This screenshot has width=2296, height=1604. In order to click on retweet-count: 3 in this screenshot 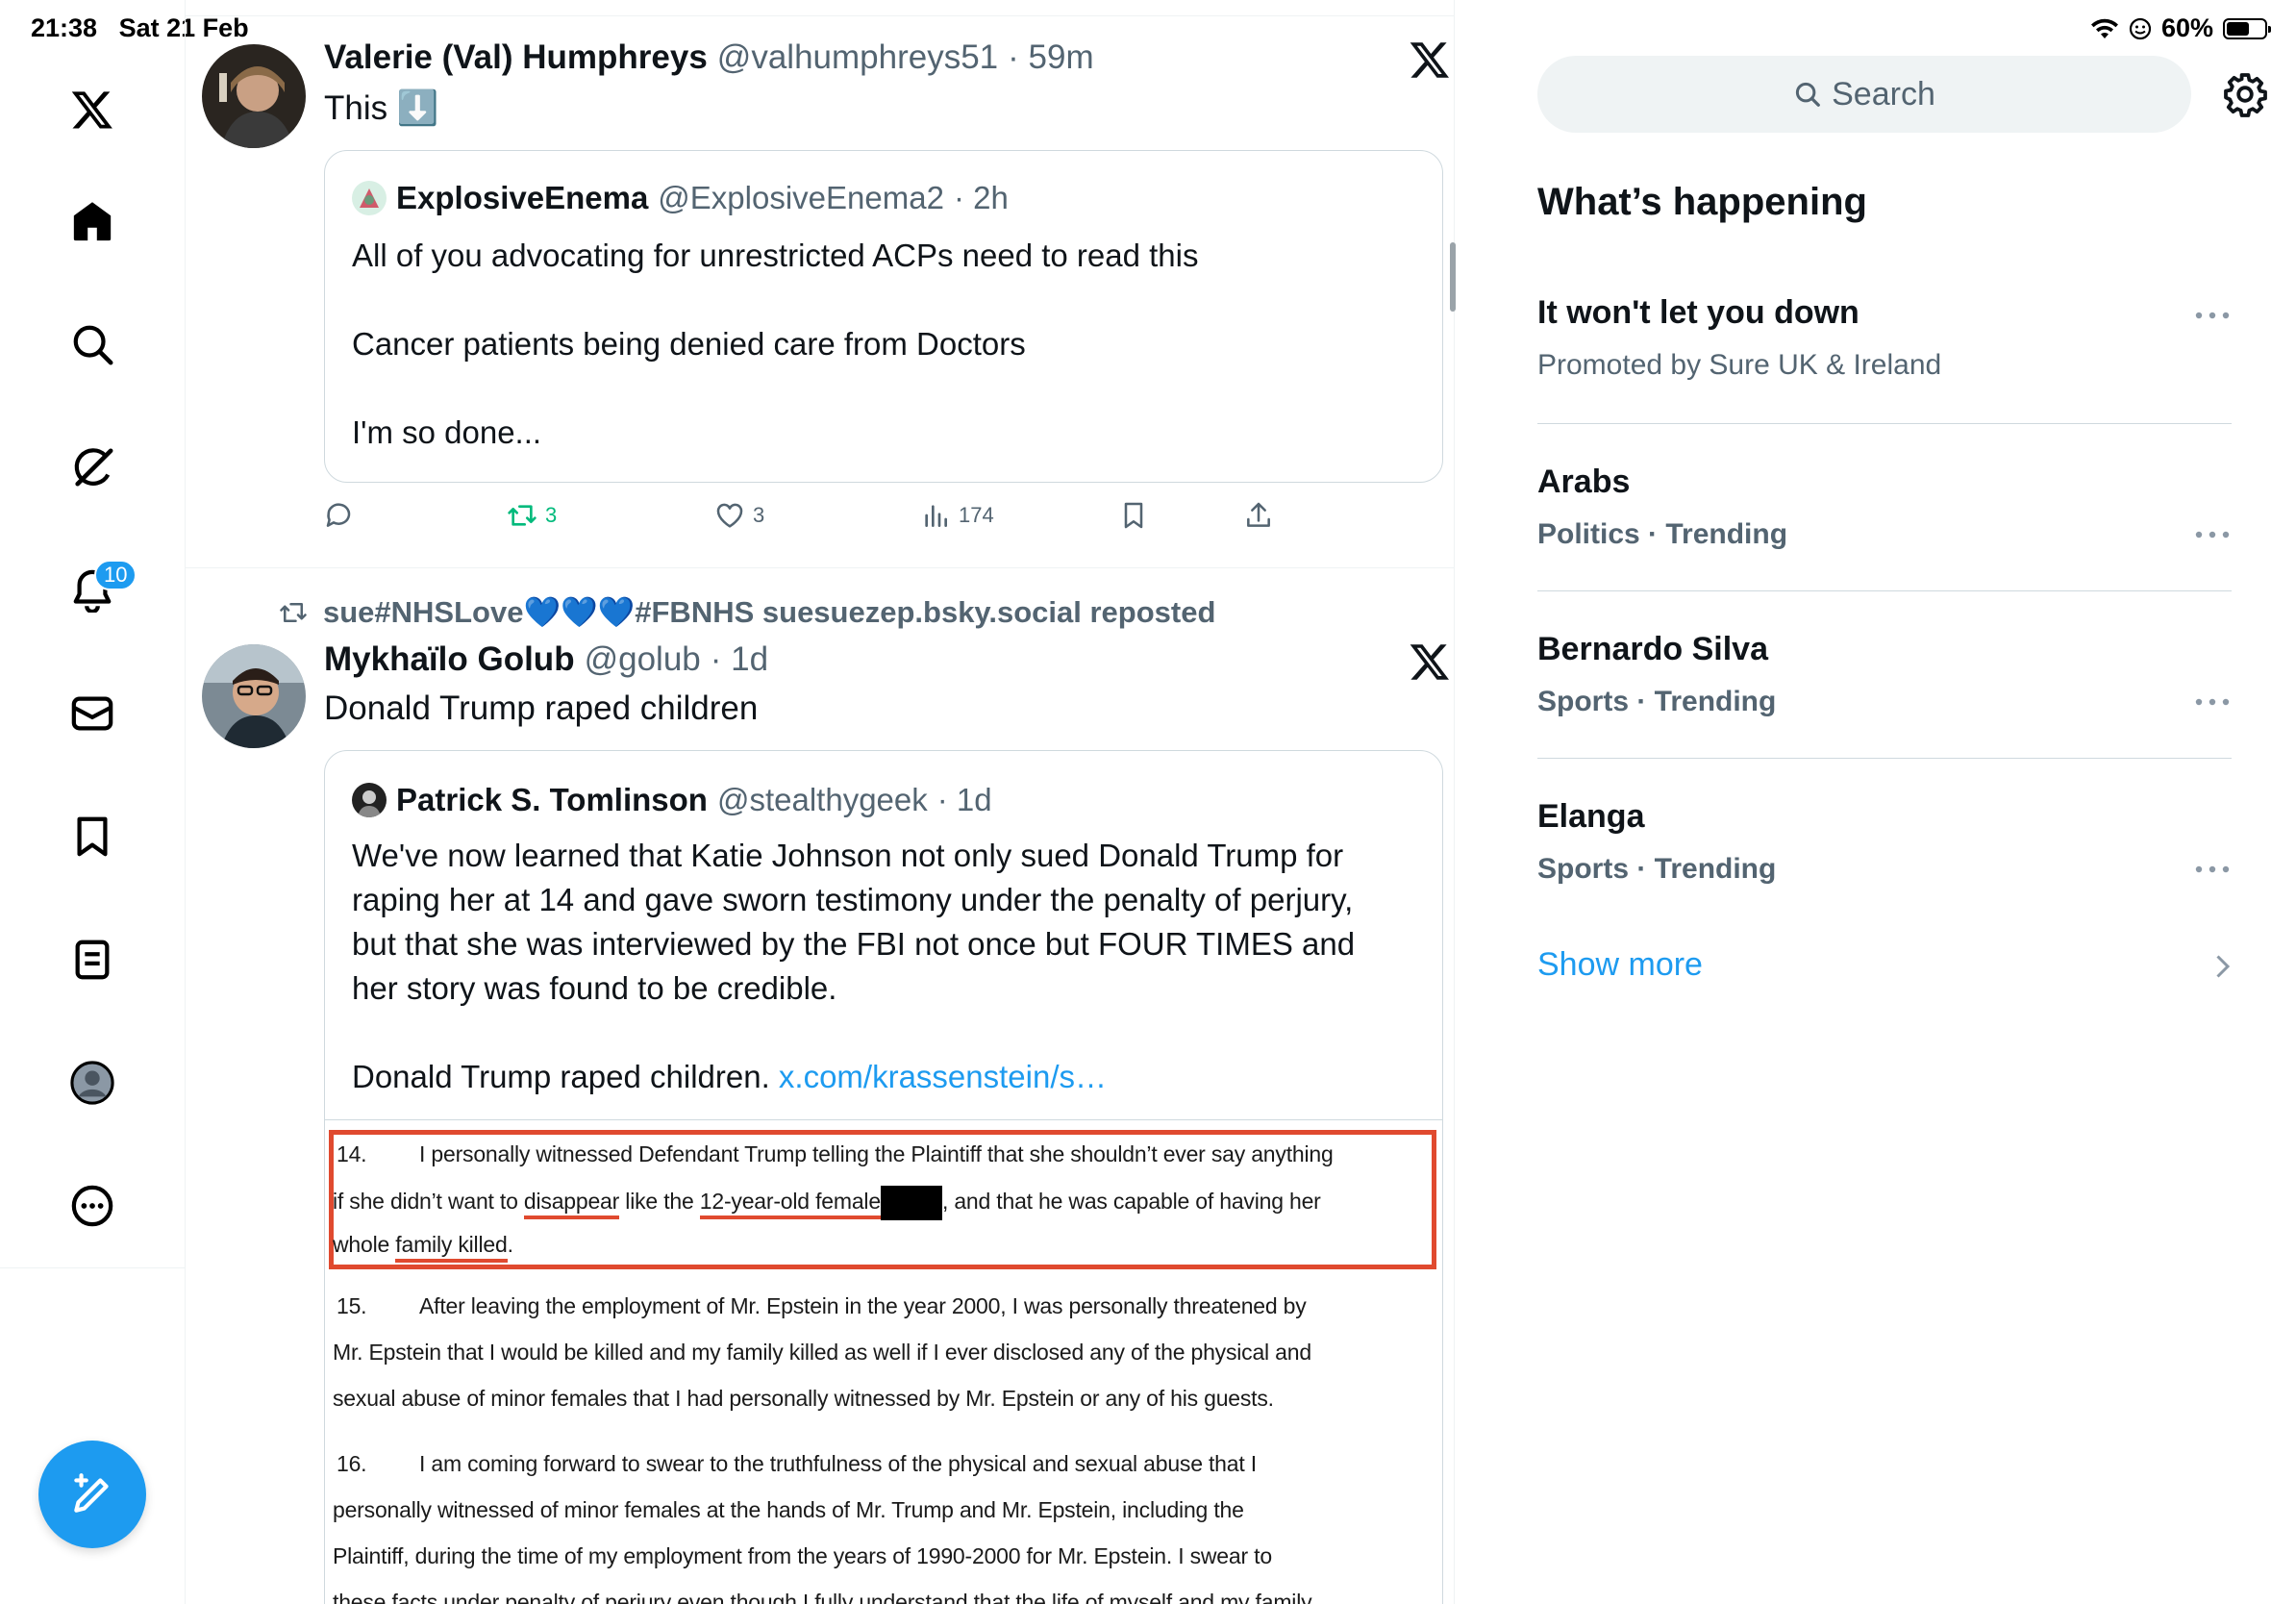, I will do `click(551, 515)`.